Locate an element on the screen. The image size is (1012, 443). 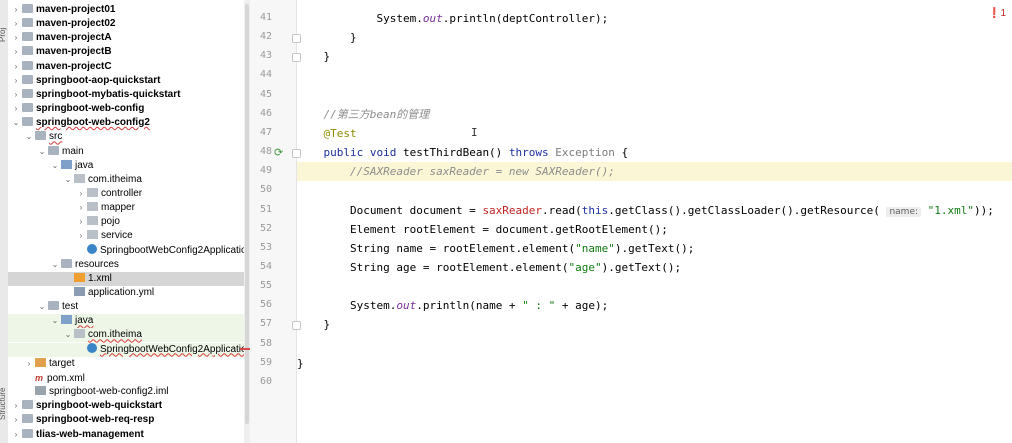
code-line: //第三方bean的管理 is located at coordinates (654, 114).